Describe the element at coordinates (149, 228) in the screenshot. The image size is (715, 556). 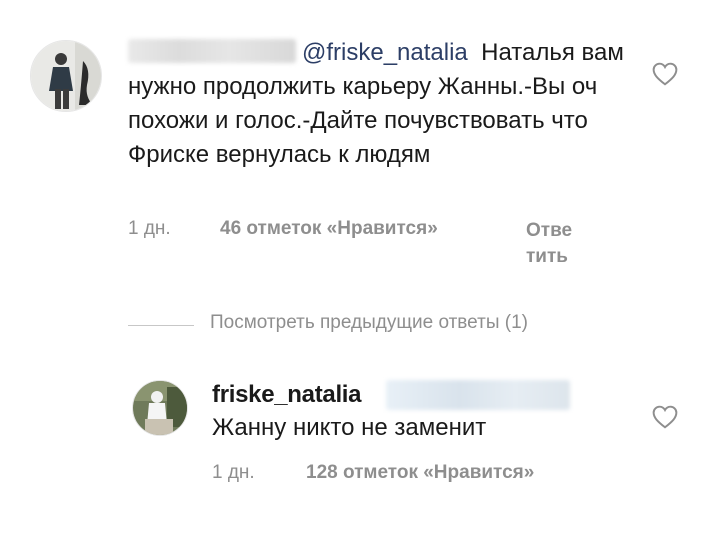
I see `comment-time: 1 дн.` at that location.